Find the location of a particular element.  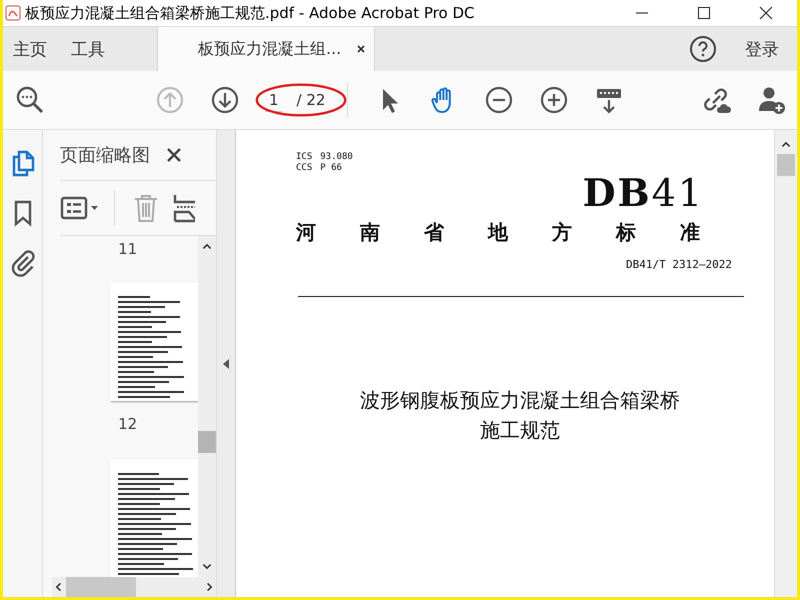

page-number-field: 1 is located at coordinates (274, 100).